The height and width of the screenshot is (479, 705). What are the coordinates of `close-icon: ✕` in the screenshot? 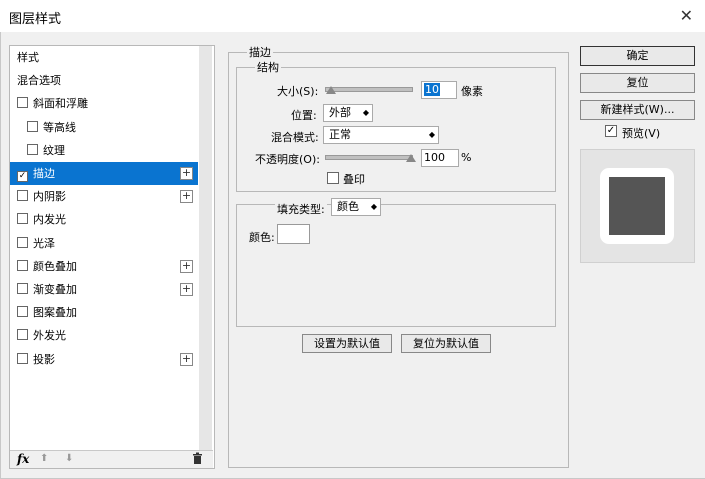 It's located at (686, 15).